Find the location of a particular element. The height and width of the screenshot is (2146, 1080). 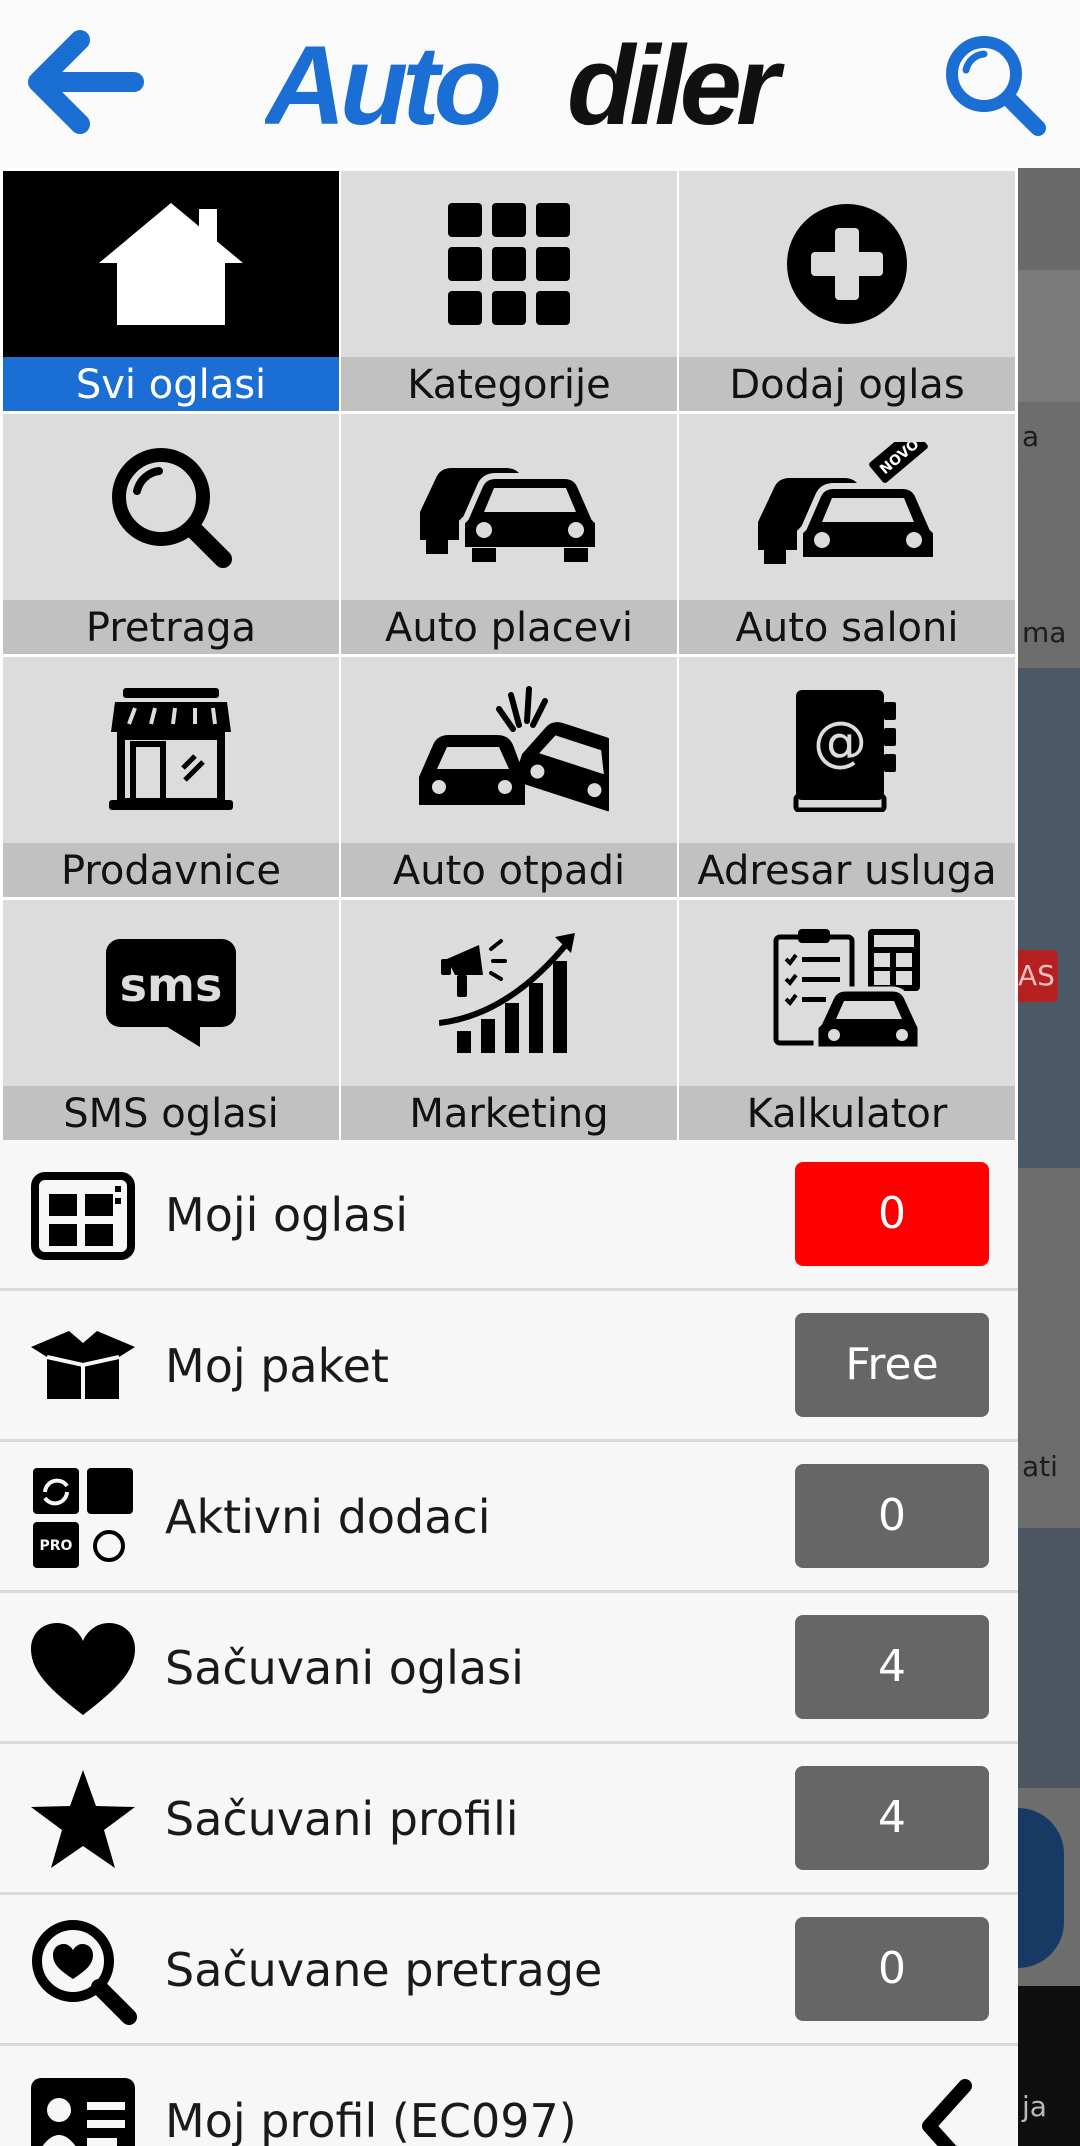

calculator-car-icon is located at coordinates (847, 993).